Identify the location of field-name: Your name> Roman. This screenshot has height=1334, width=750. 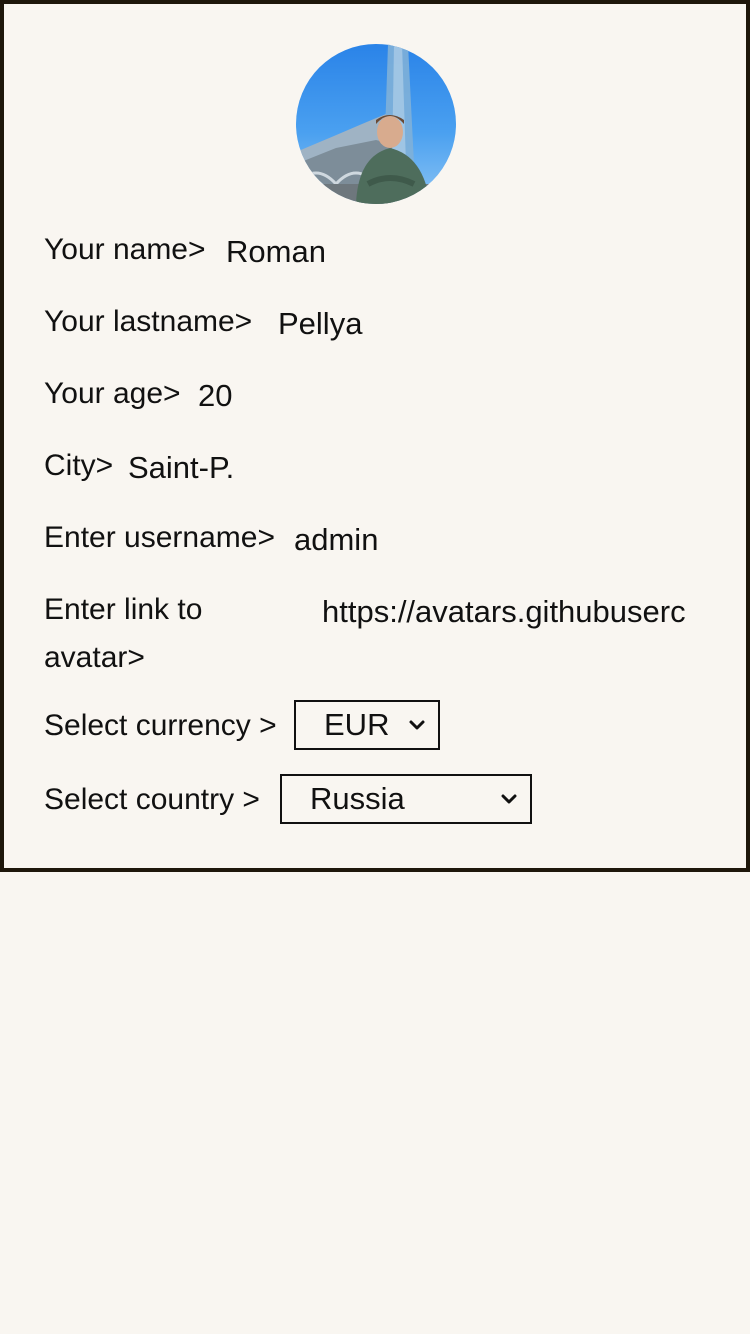
(374, 252).